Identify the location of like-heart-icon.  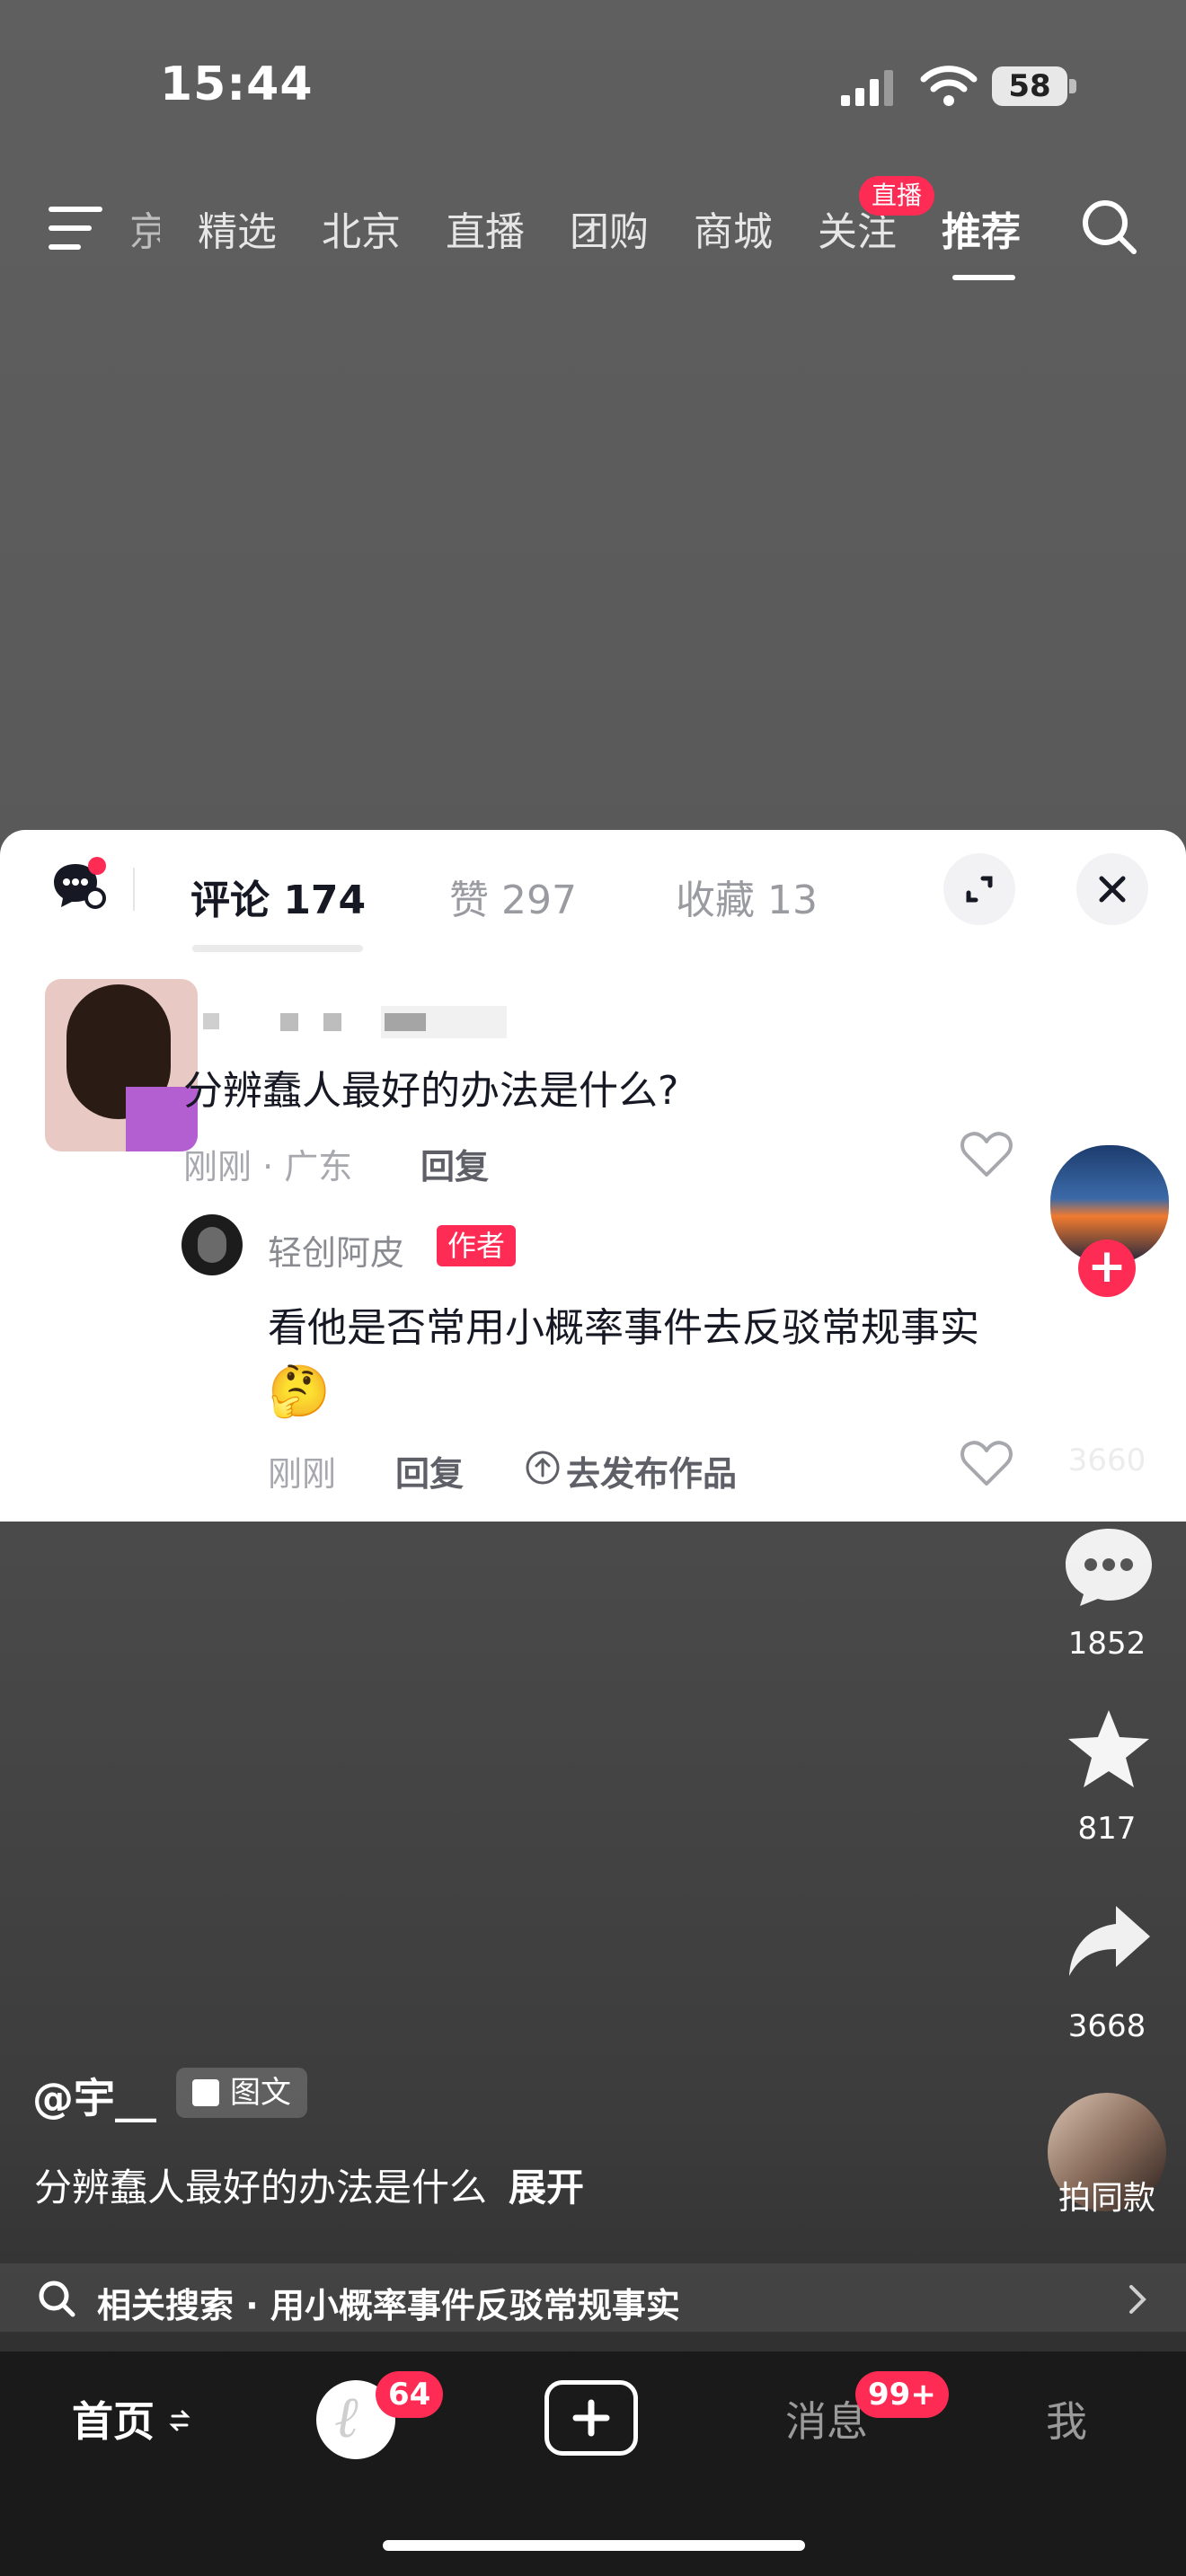
(1108, 1381).